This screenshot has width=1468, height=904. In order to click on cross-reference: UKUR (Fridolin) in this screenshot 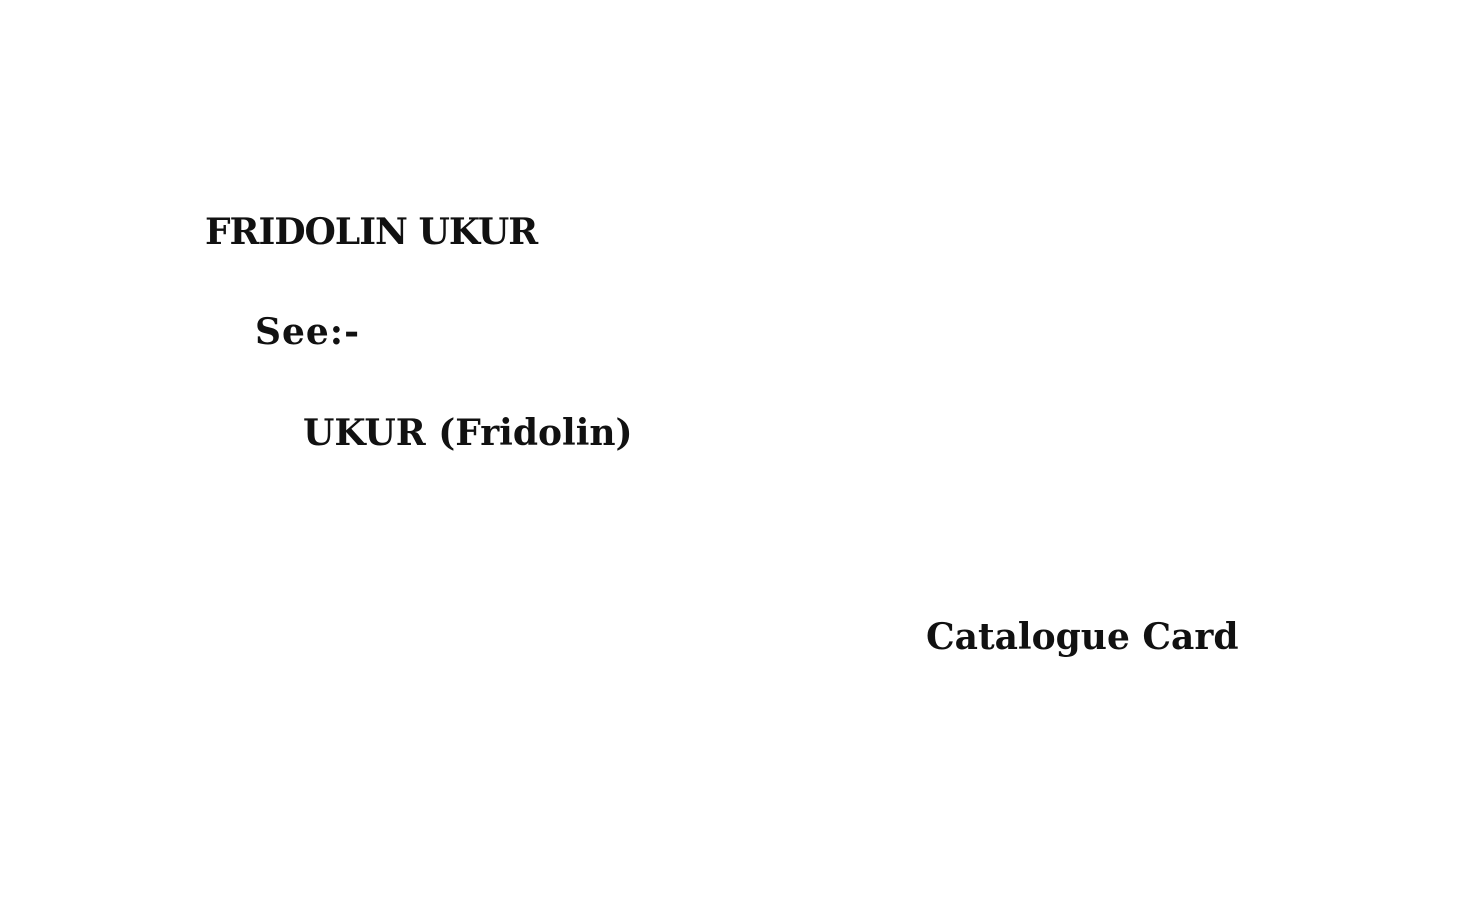, I will do `click(468, 433)`.